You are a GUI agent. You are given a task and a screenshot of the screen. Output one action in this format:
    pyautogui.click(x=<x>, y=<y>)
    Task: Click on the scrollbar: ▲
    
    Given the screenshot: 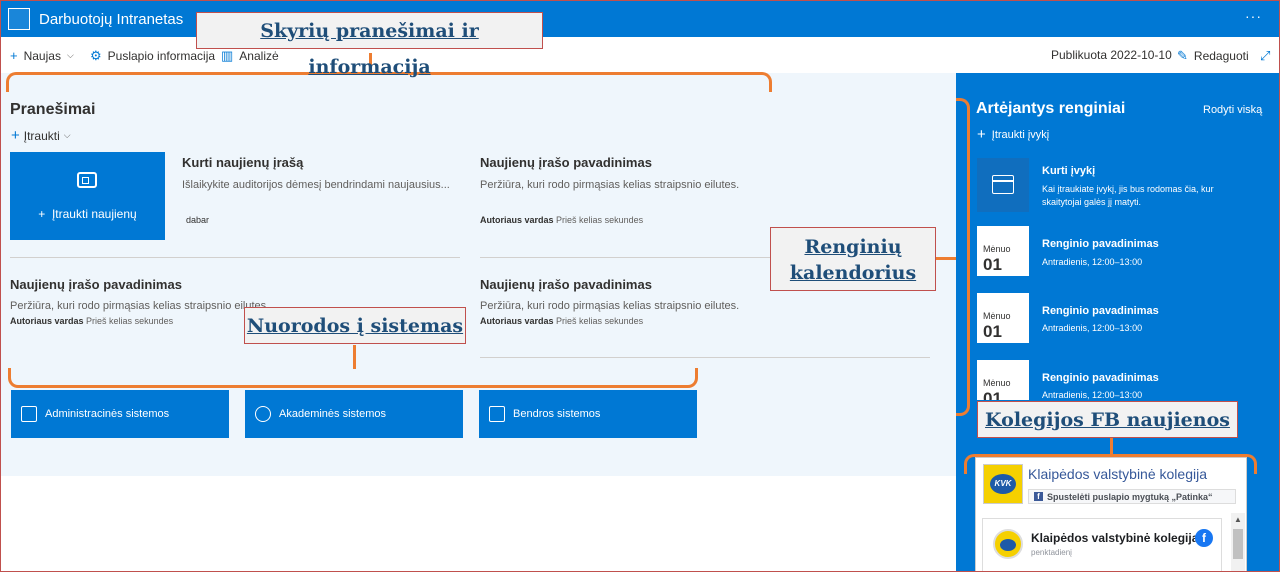 What is the action you would take?
    pyautogui.click(x=1238, y=542)
    